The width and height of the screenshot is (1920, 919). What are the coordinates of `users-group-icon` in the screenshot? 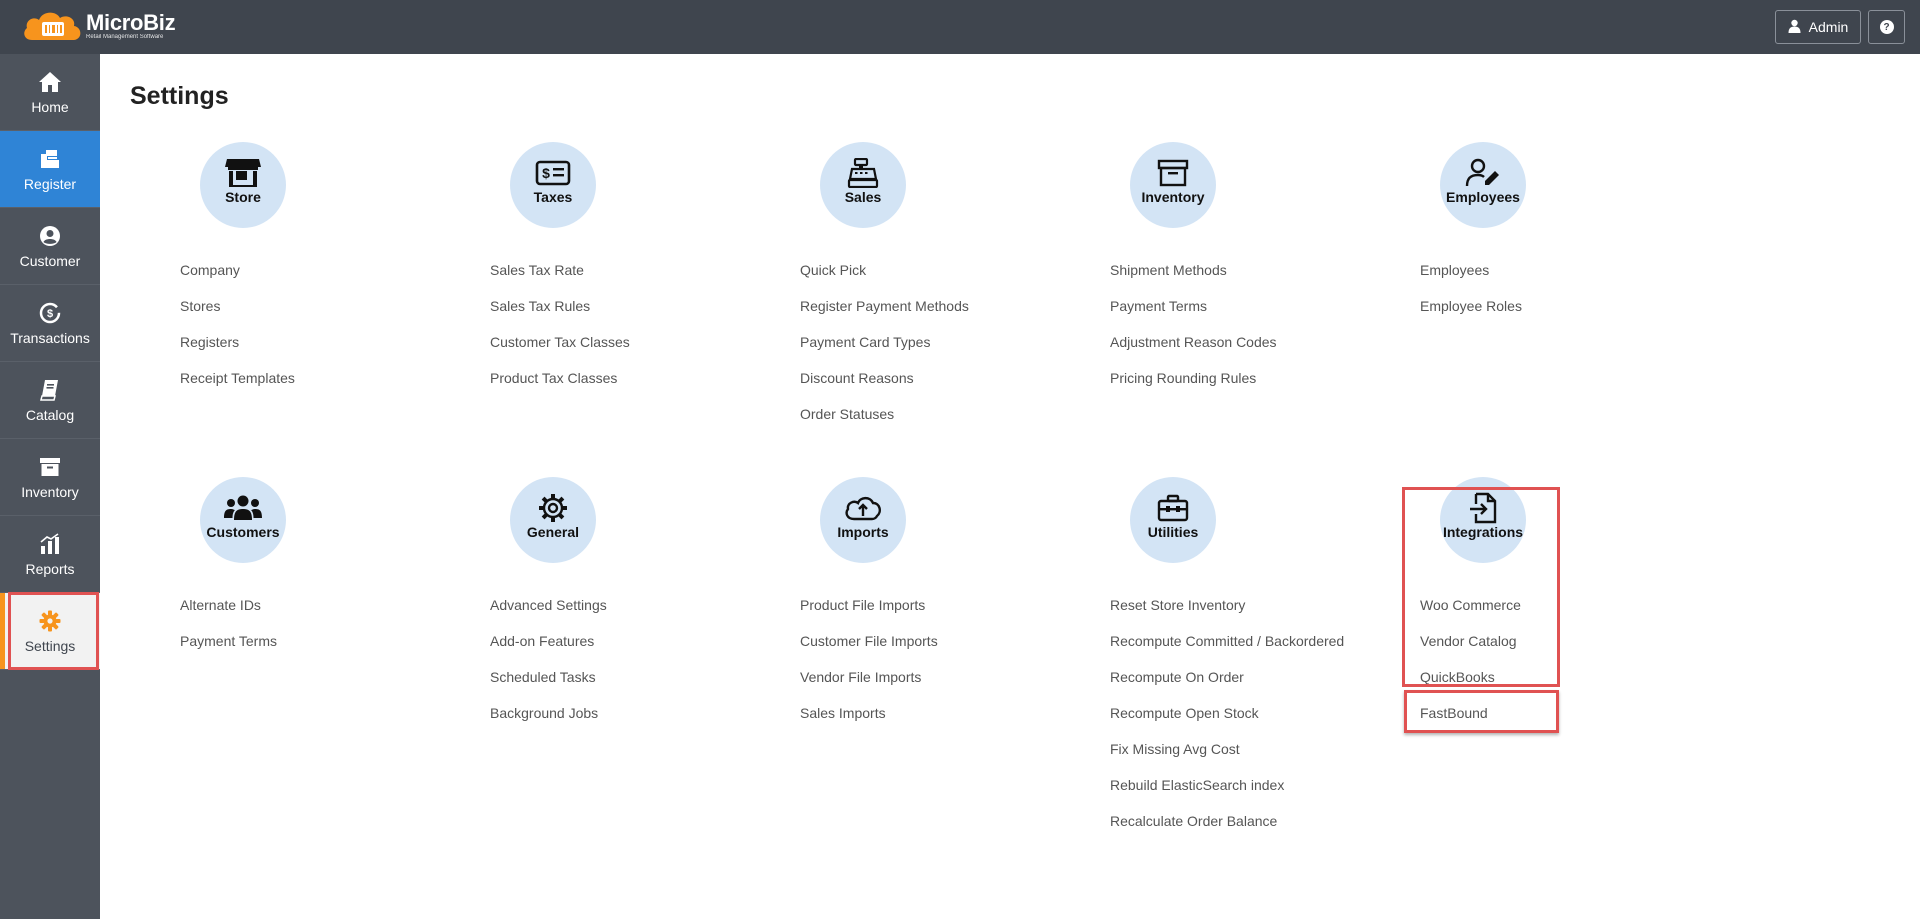 It's located at (243, 508).